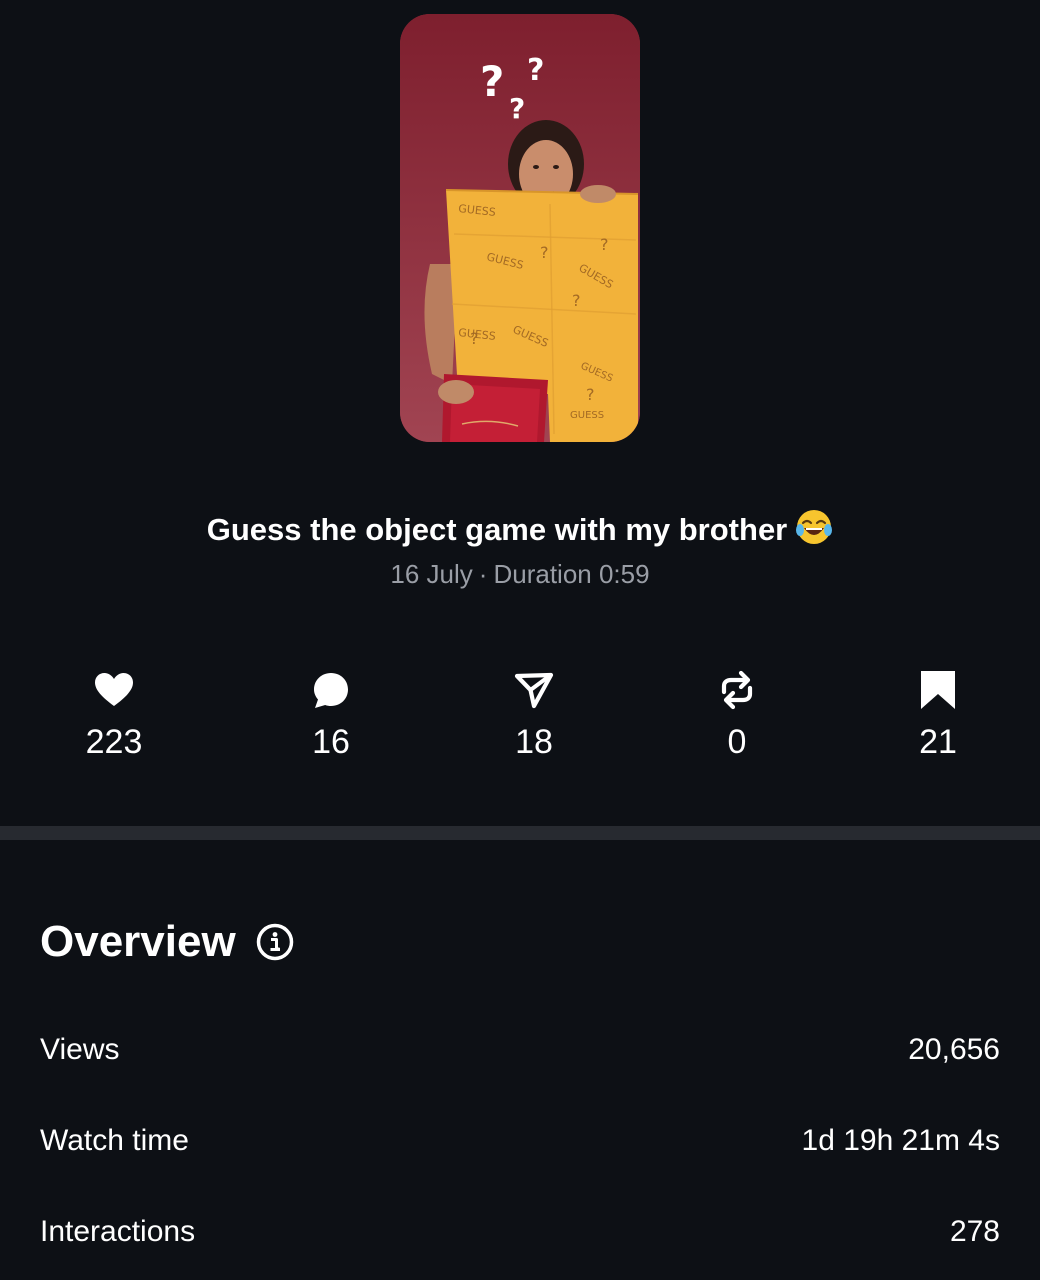  I want to click on video-title: Guess the object game with my brother, so click(520, 529).